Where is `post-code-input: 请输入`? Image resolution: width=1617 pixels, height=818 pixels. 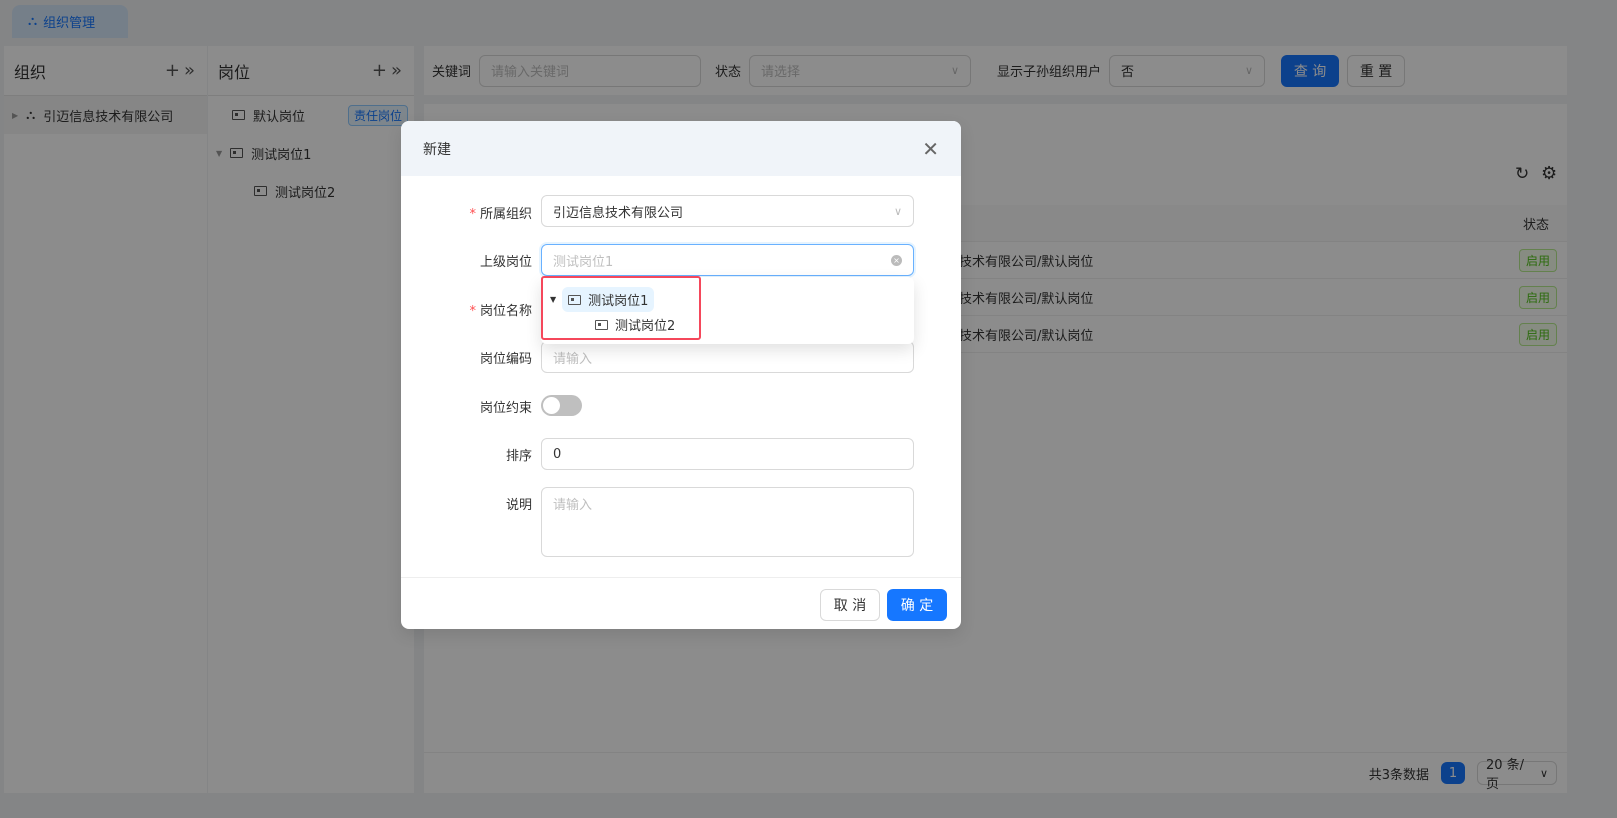 post-code-input: 请输入 is located at coordinates (727, 357).